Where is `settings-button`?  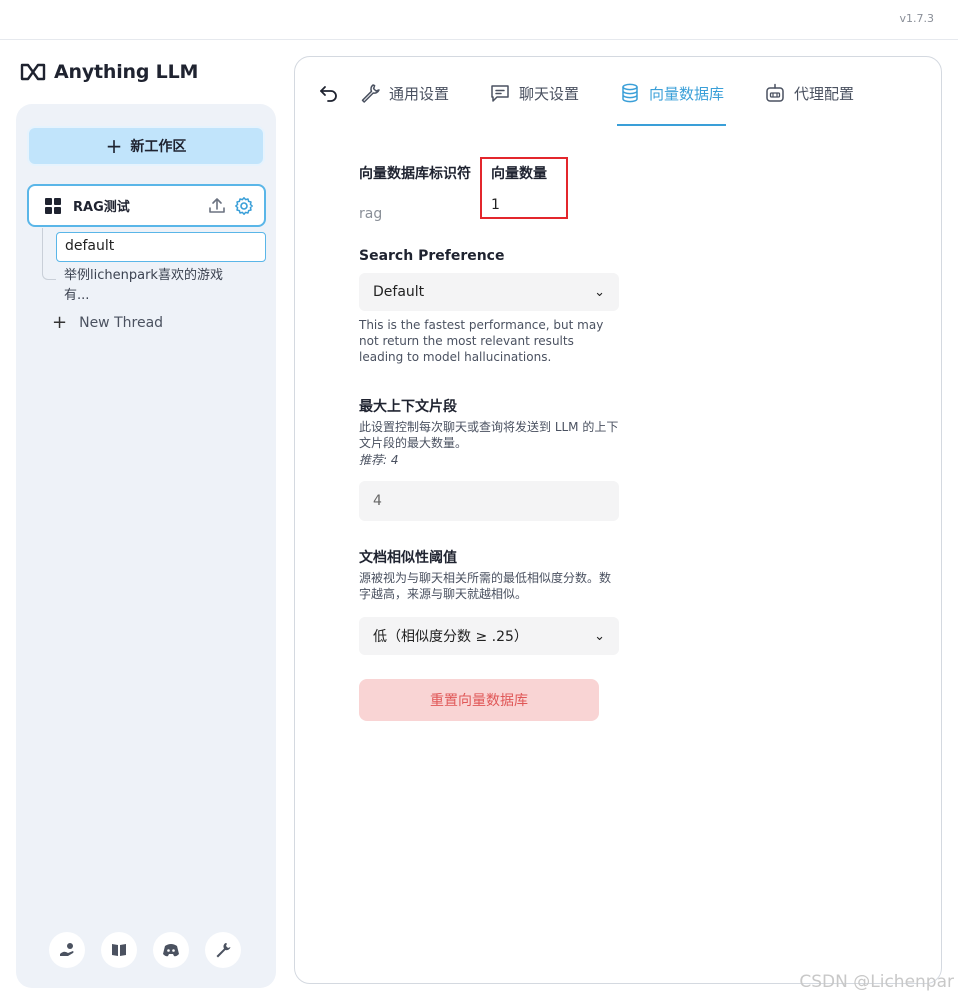 settings-button is located at coordinates (223, 950).